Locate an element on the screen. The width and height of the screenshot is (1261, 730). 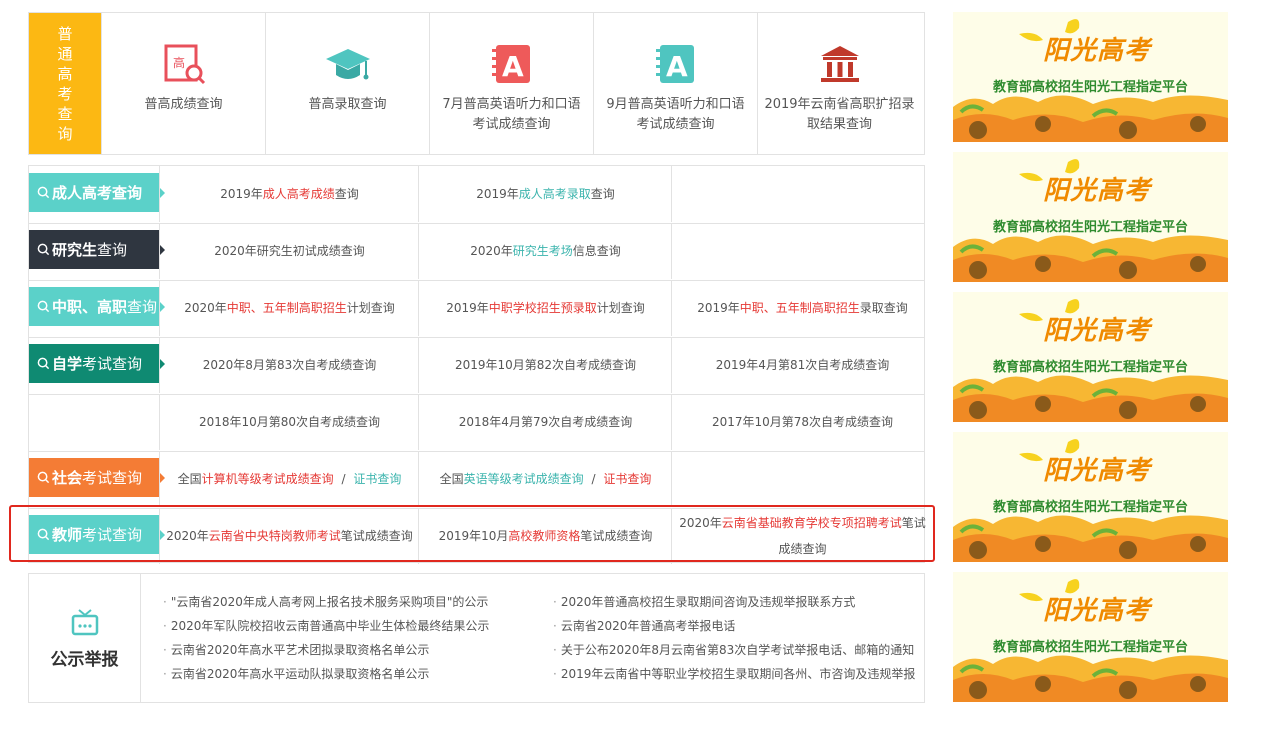
notice-link: 关于公布2020年8月云南省第83次自学考试举报电话、邮箱的通知 is located at coordinates (733, 649).